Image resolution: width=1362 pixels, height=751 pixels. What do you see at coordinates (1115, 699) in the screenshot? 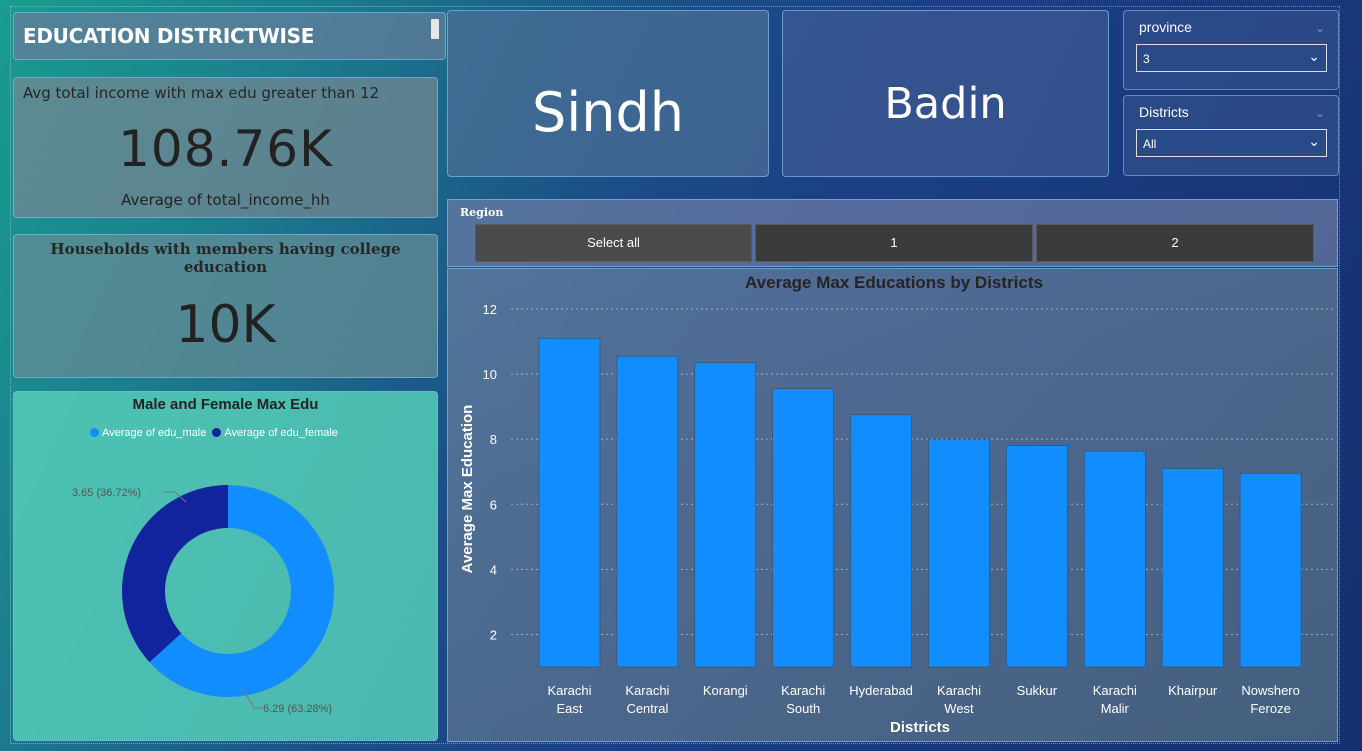
I see `x-tick-label: Karachi Malir` at bounding box center [1115, 699].